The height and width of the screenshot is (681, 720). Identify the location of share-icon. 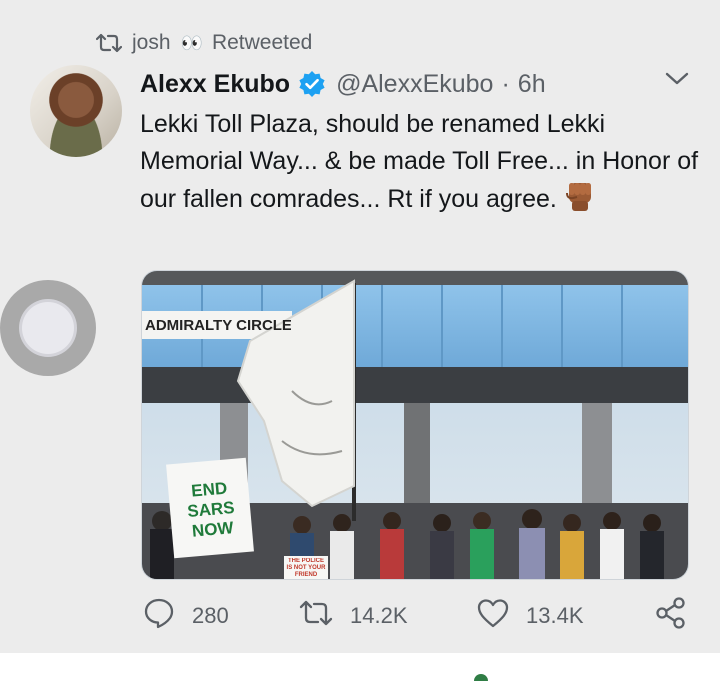
(671, 616).